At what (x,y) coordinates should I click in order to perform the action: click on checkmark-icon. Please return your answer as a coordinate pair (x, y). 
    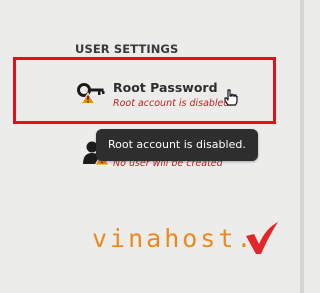
    Looking at the image, I should click on (262, 240).